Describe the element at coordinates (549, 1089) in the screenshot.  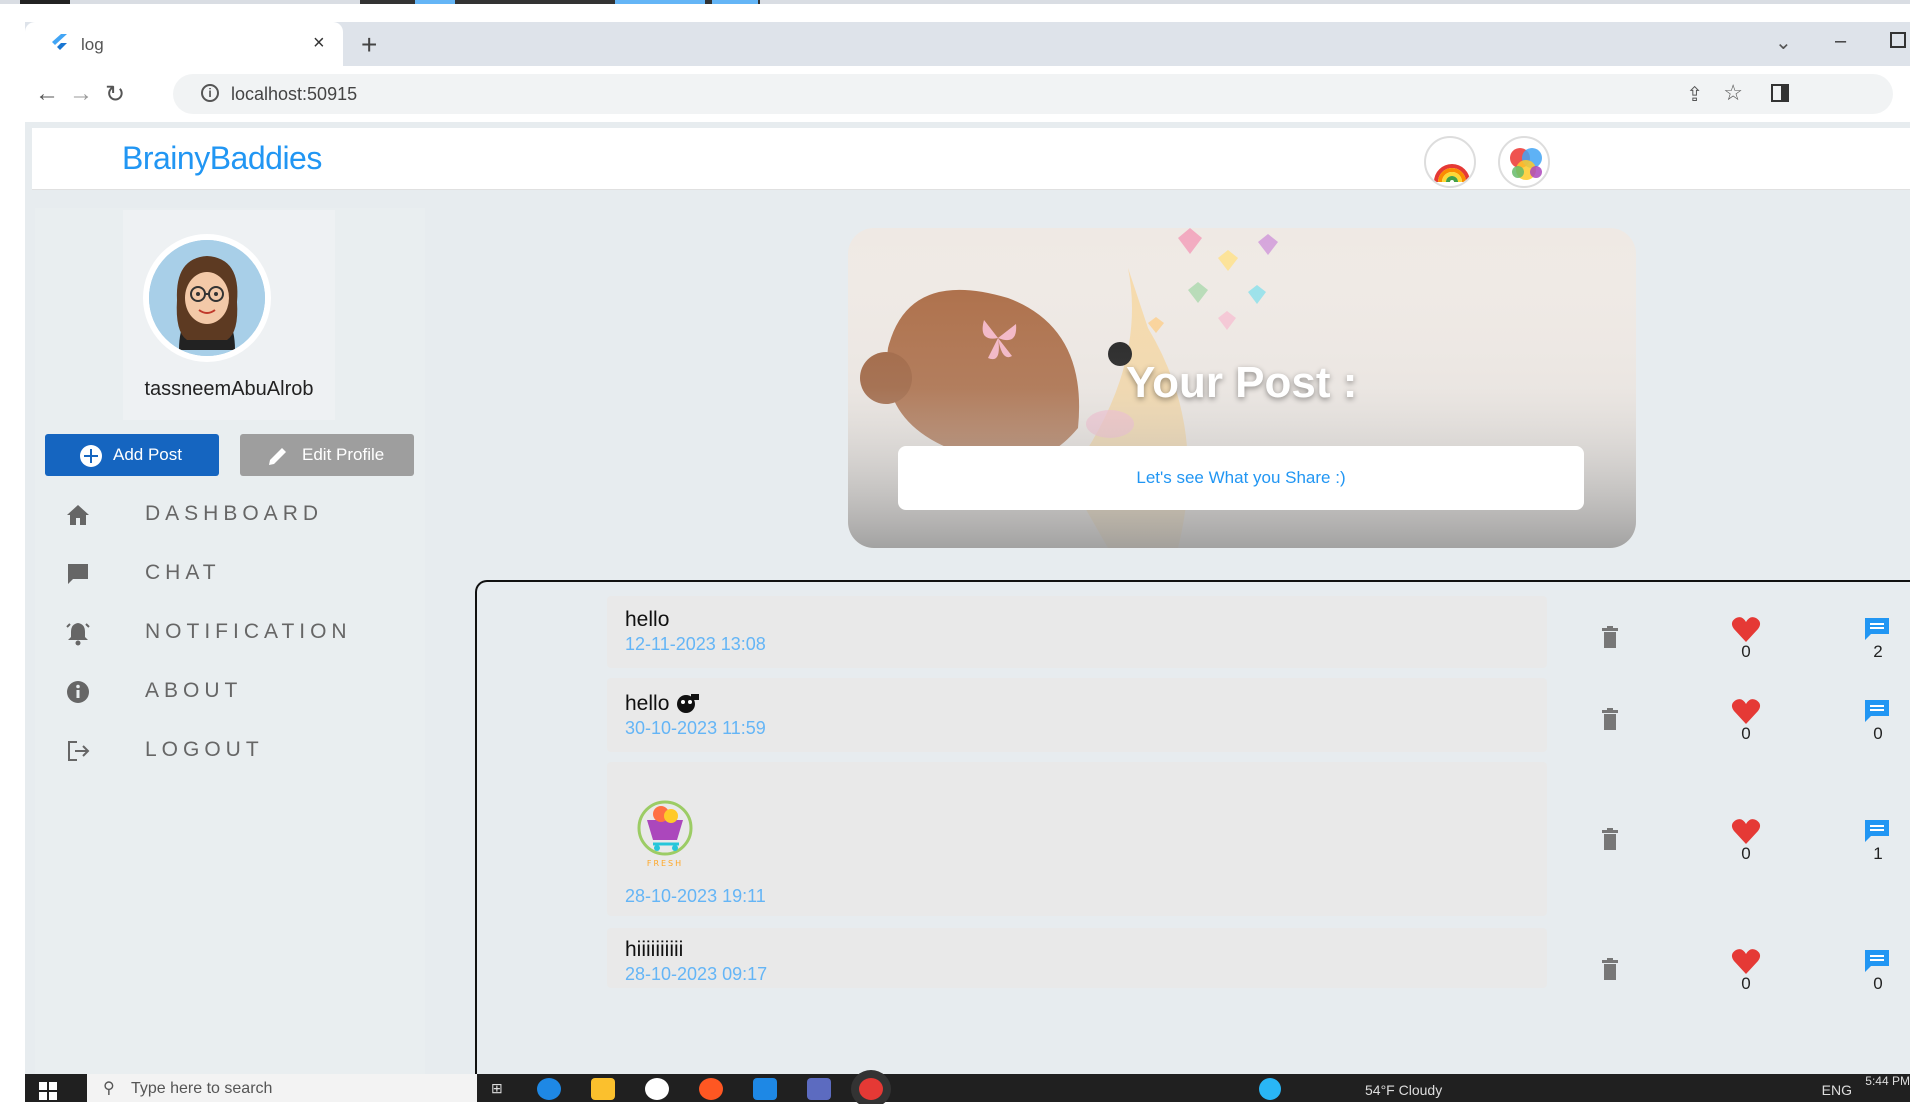
I see `edge-icon` at that location.